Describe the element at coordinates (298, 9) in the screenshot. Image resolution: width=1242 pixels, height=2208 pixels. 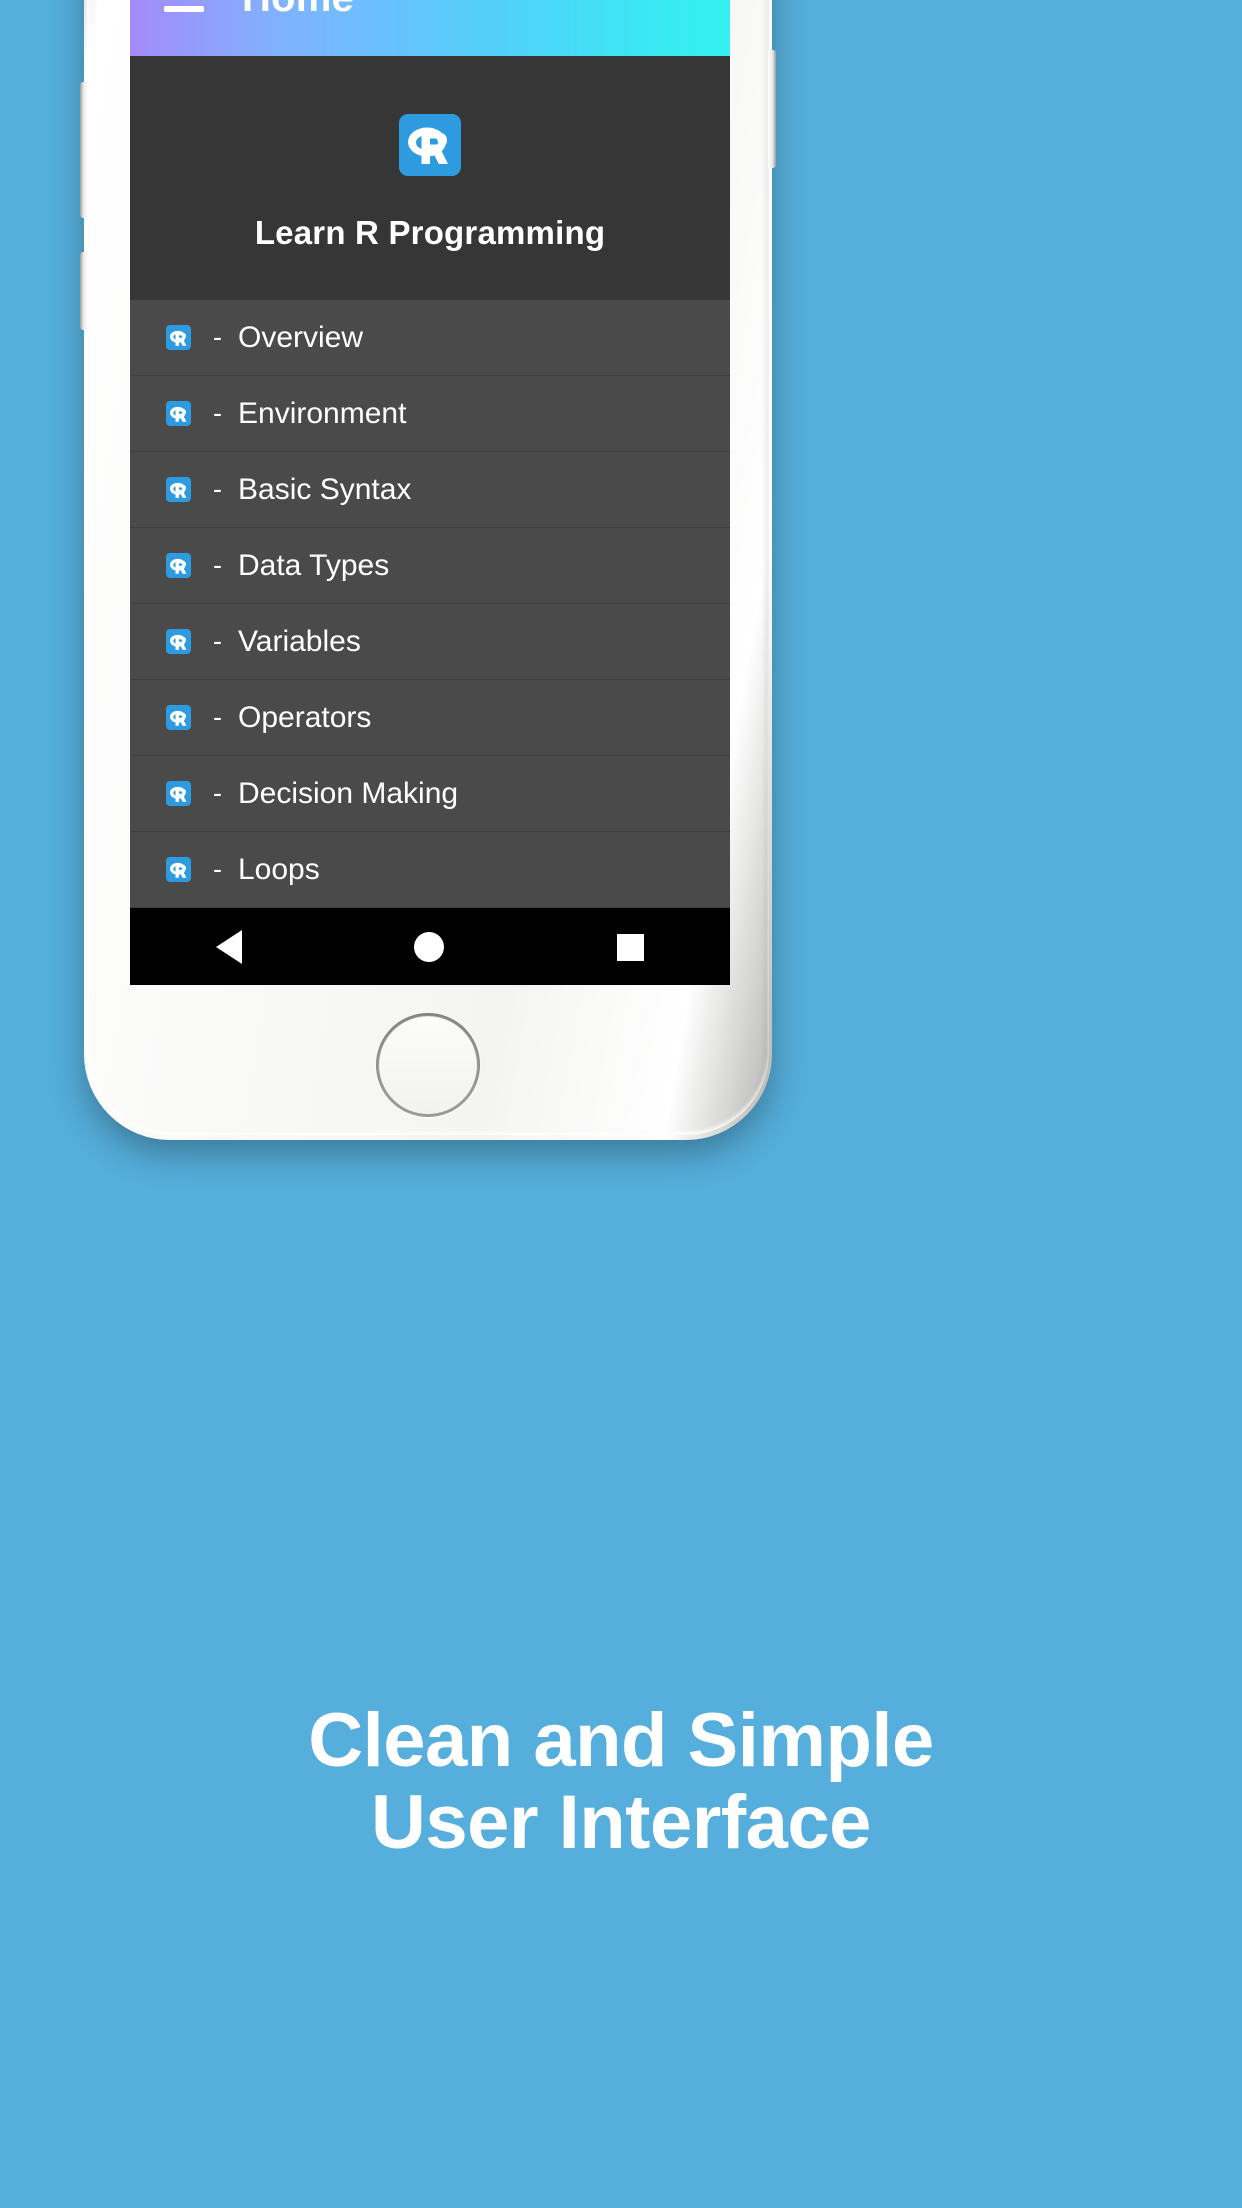
I see `page-title: Home` at that location.